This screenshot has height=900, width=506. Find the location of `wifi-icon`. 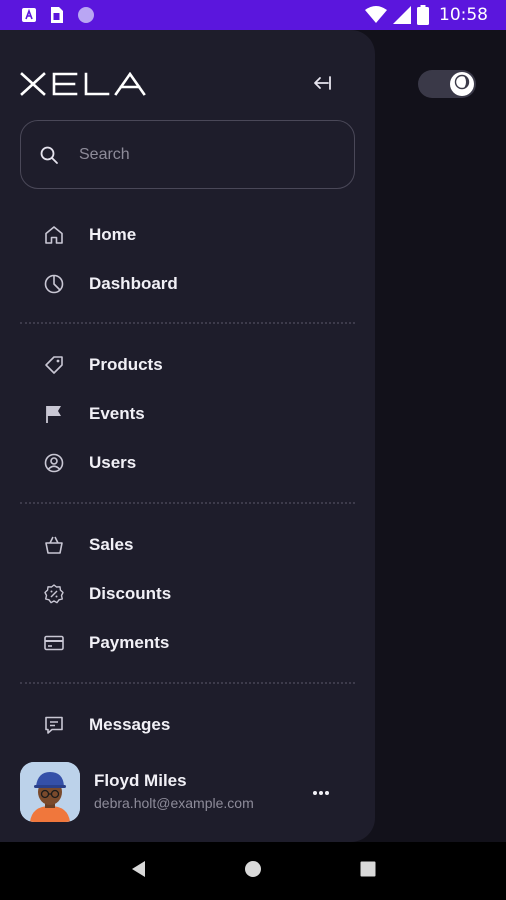

wifi-icon is located at coordinates (376, 15).